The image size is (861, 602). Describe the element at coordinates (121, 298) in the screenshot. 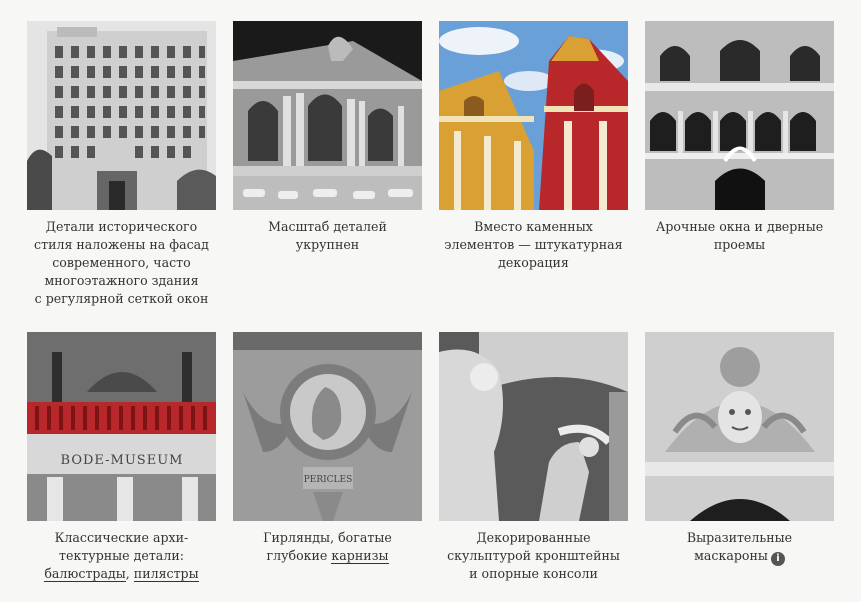

I see `caption-line: с регулярной сеткой окон` at that location.